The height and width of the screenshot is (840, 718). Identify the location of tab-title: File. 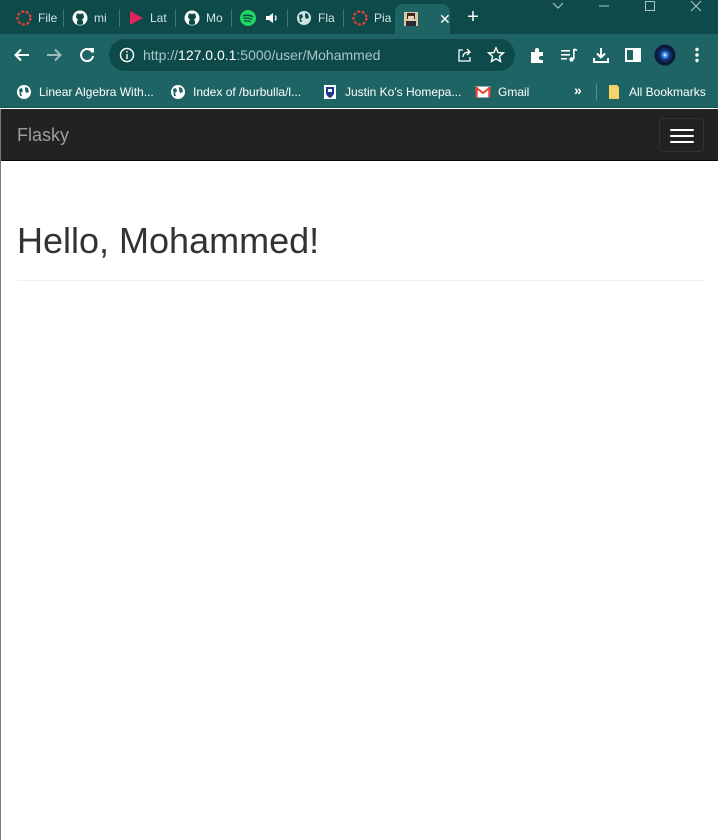
(48, 18).